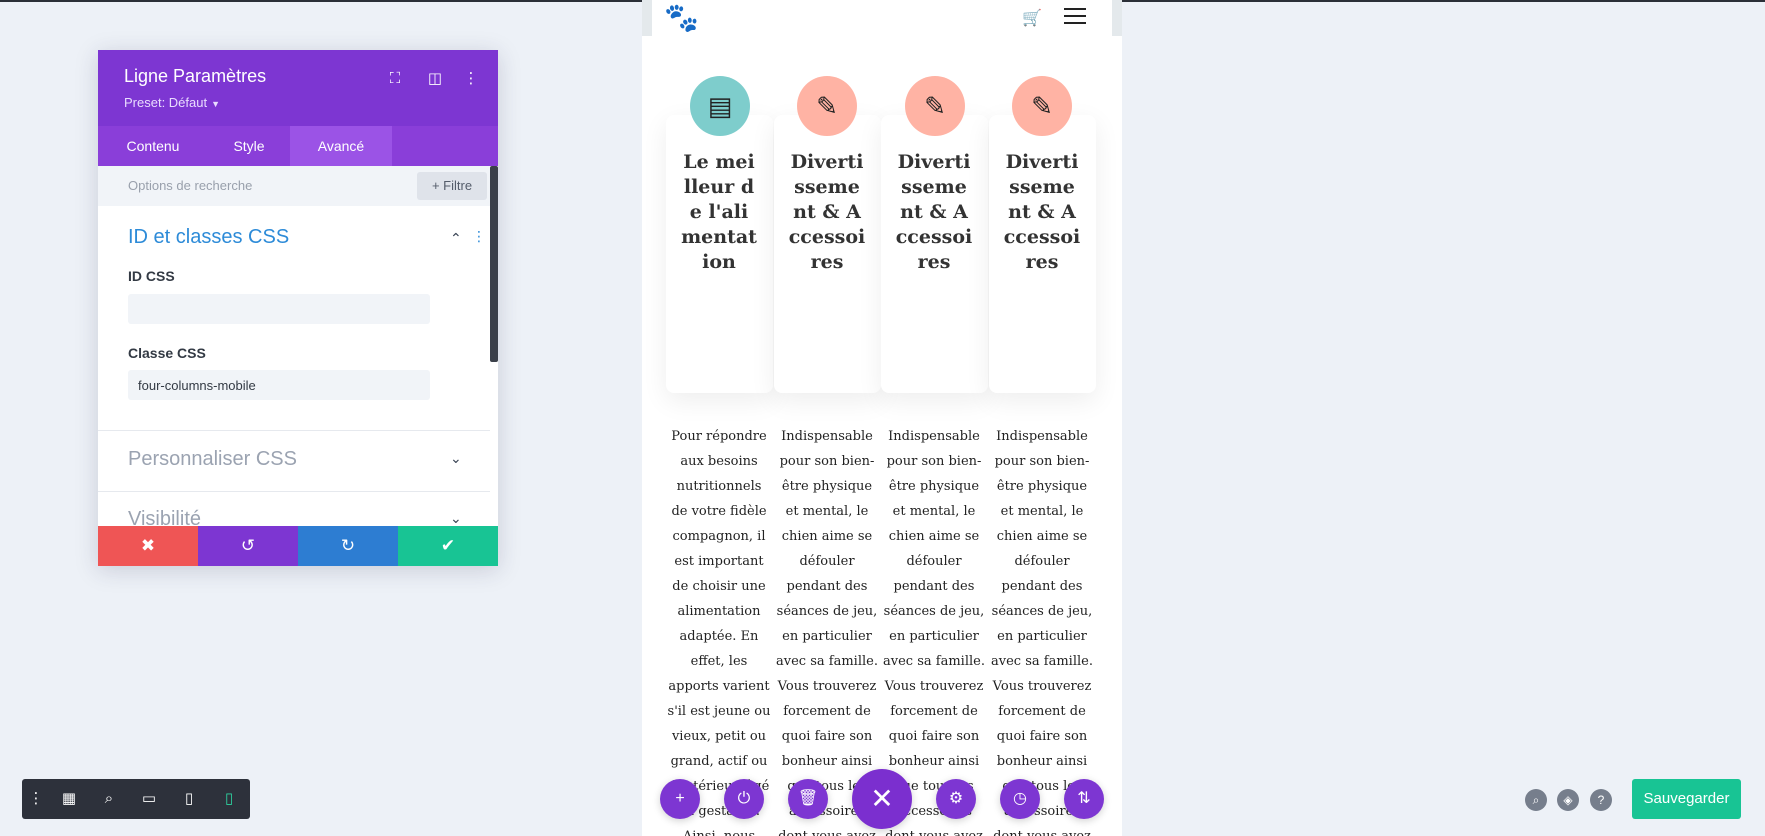 This screenshot has height=836, width=1765. Describe the element at coordinates (195, 76) in the screenshot. I see `panel-title: Ligne Paramètres` at that location.